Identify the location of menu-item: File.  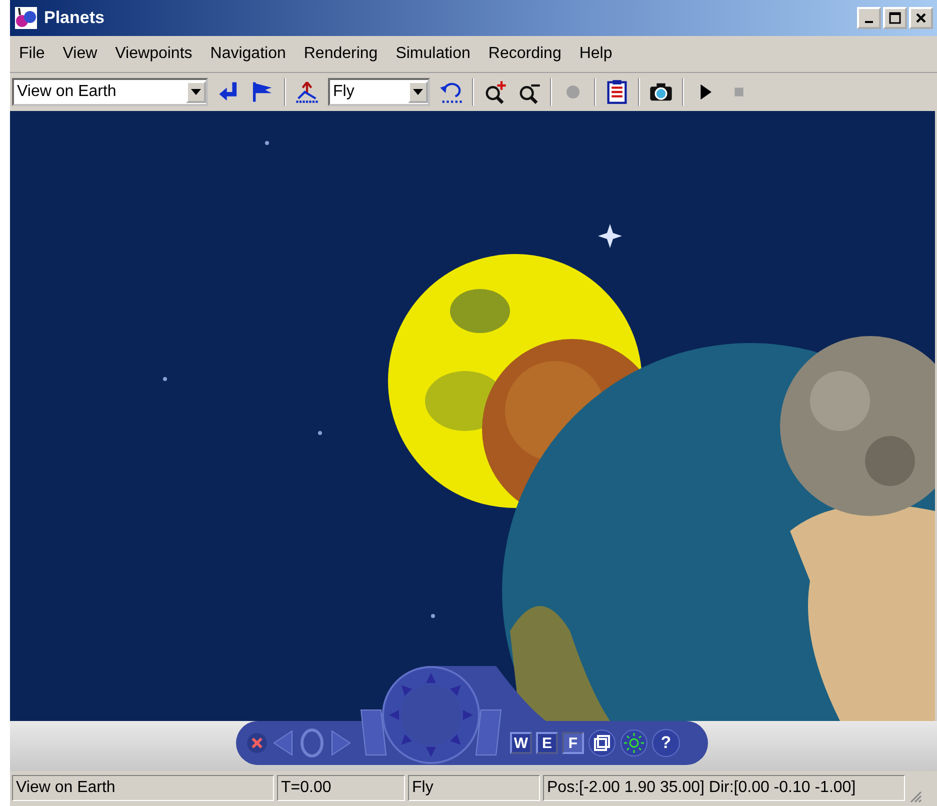
(32, 54).